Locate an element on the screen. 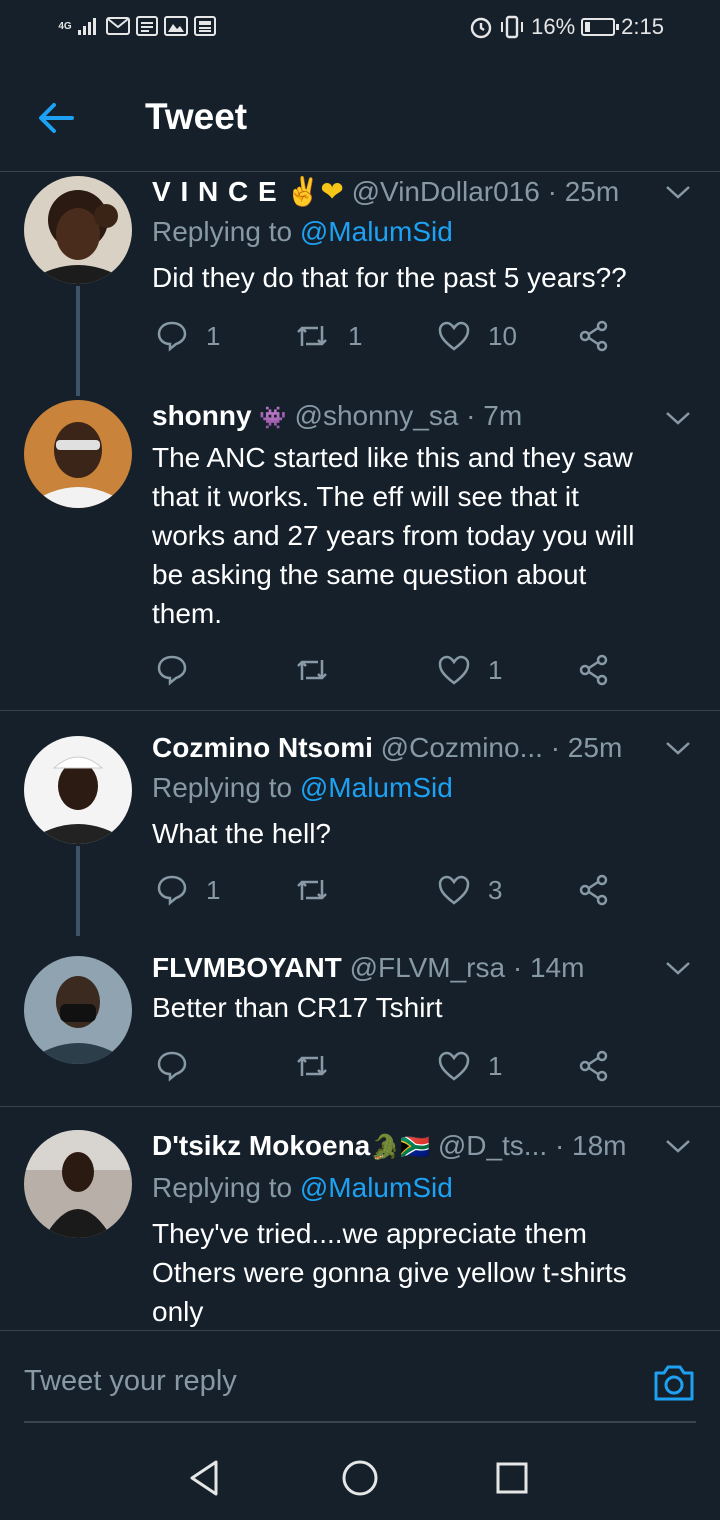 The width and height of the screenshot is (720, 1520). handle: @VinDollar016 is located at coordinates (446, 191).